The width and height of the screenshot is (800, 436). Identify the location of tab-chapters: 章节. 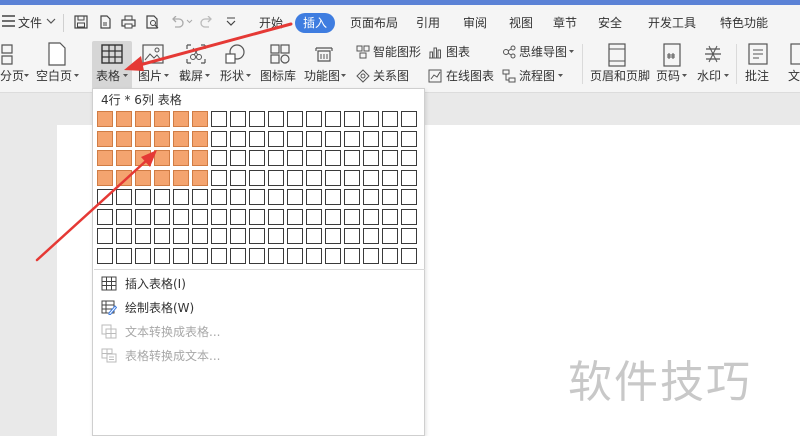
(565, 23).